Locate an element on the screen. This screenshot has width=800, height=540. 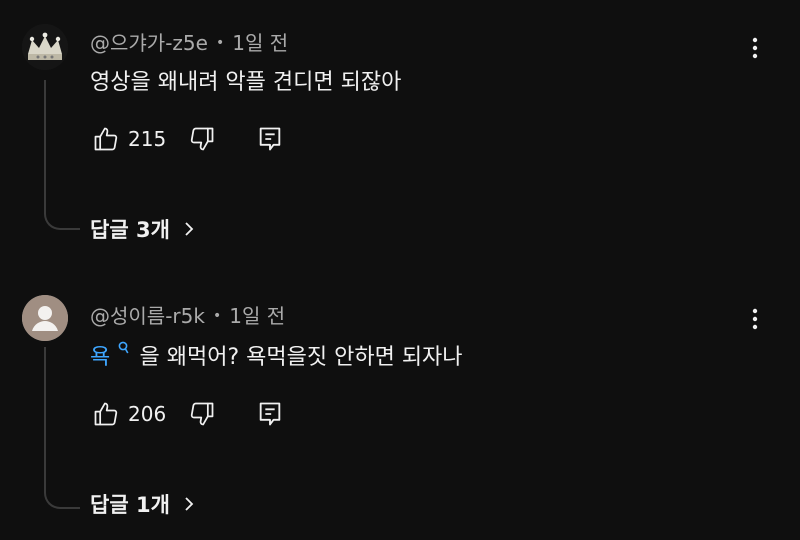
search-icon is located at coordinates (123, 349).